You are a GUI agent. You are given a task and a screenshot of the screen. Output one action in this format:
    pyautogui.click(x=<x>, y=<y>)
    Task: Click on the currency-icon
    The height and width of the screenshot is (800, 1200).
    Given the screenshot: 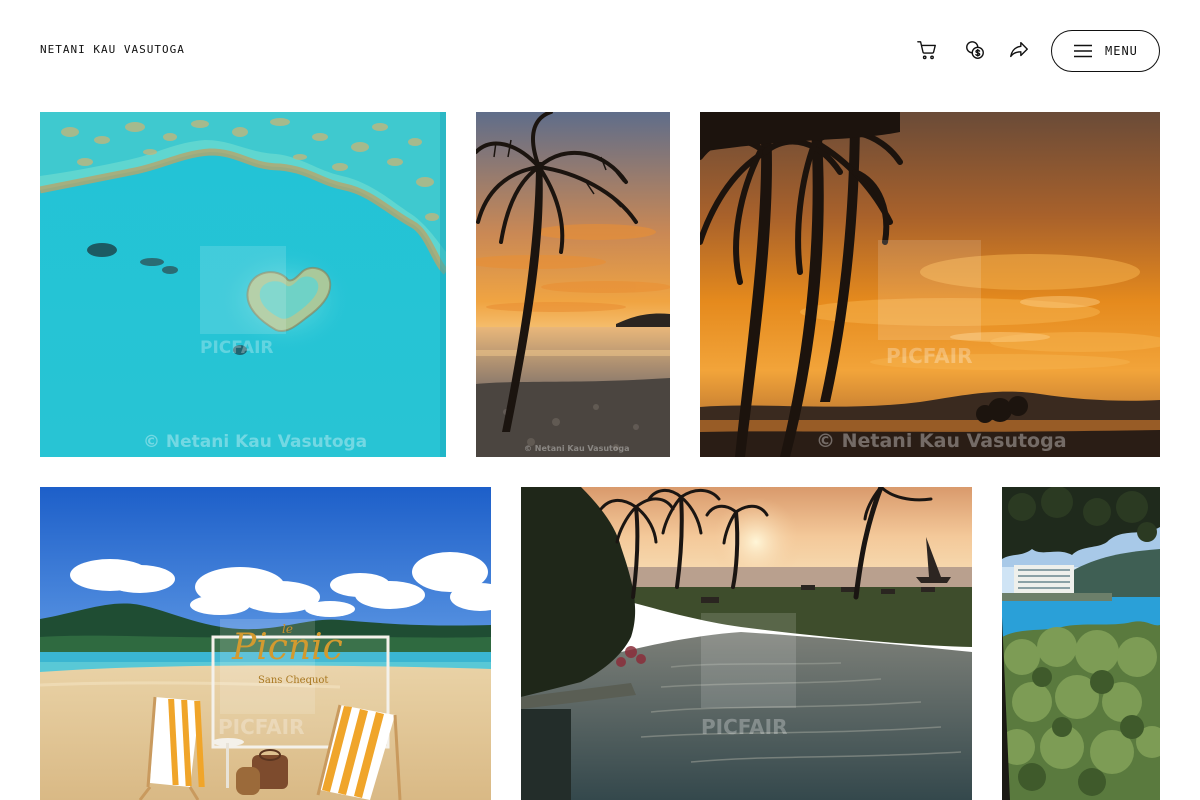 What is the action you would take?
    pyautogui.click(x=975, y=50)
    